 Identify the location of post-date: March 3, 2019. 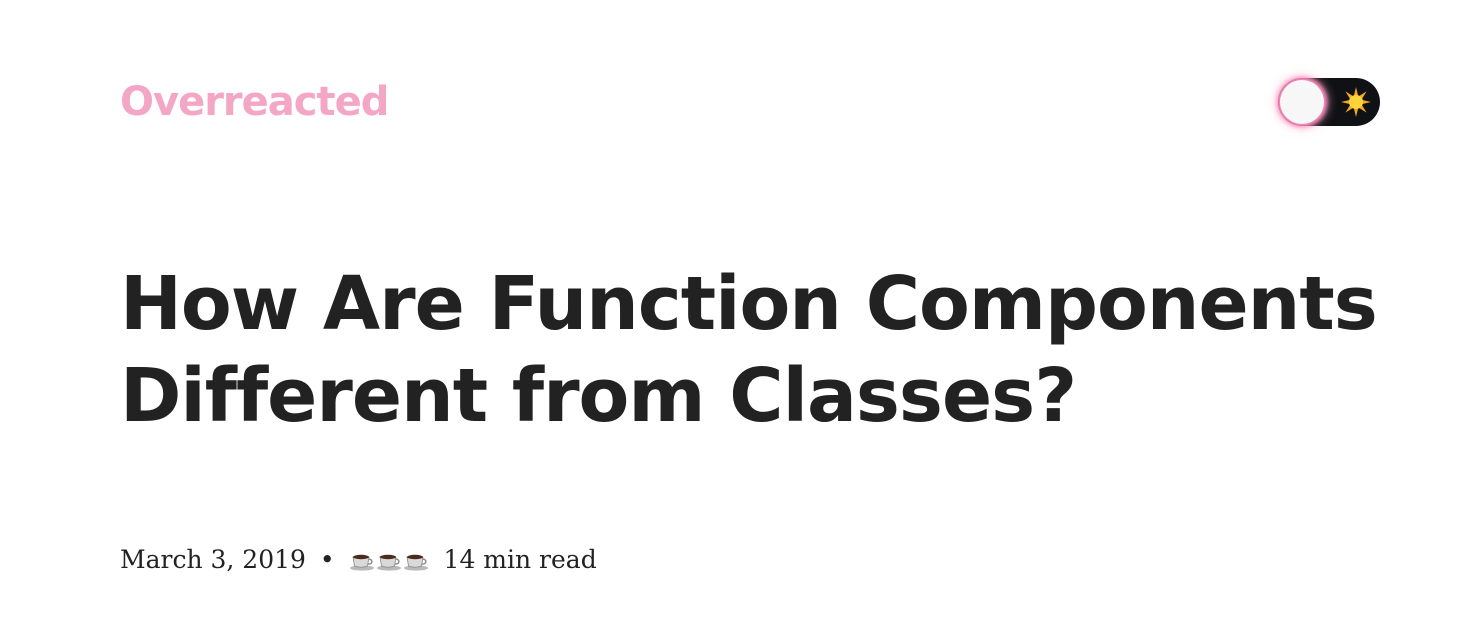
(213, 559).